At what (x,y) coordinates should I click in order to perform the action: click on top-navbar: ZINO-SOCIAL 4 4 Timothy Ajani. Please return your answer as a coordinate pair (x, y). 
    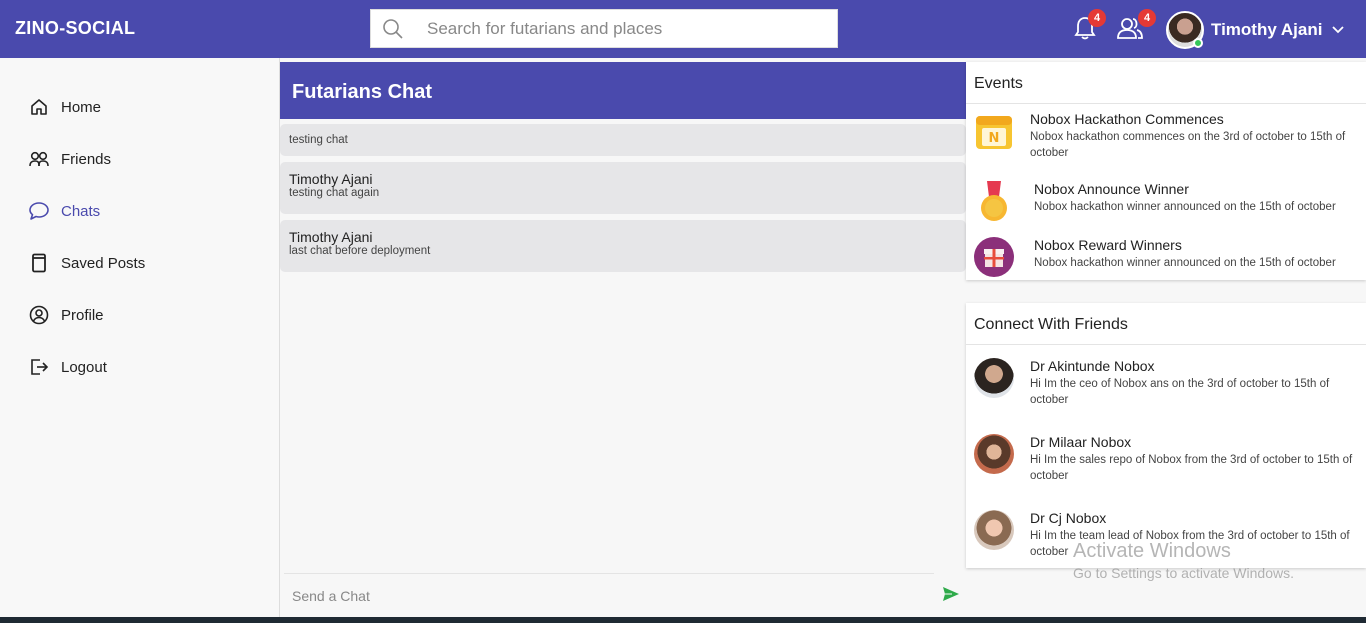
    Looking at the image, I should click on (683, 29).